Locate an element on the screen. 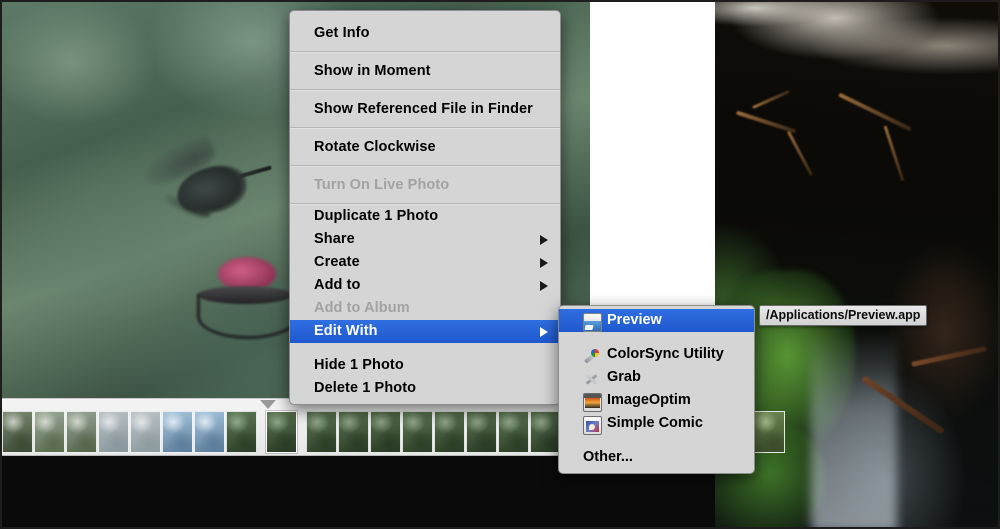 This screenshot has width=1000, height=529. submenu-item-imageoptim: ImageOptim is located at coordinates (656, 400).